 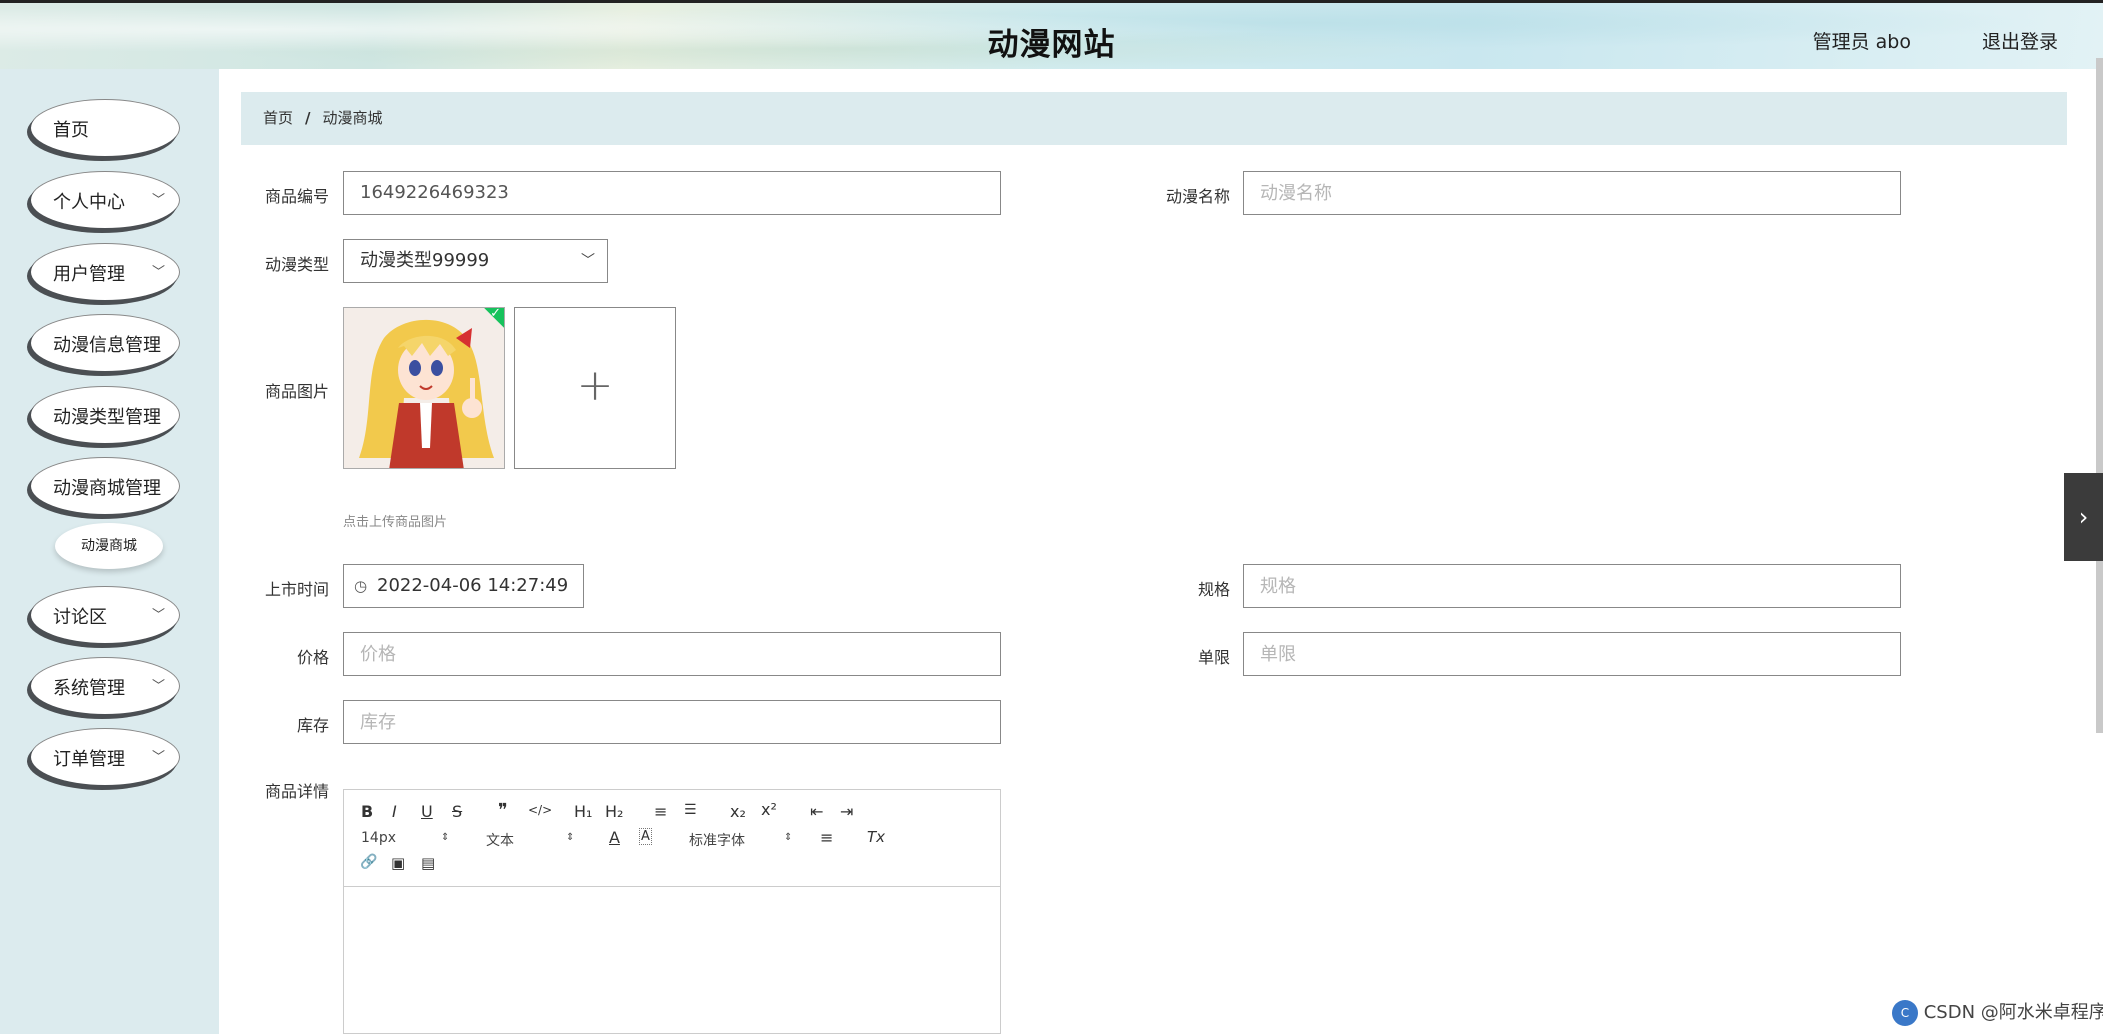 I want to click on upload-hint: 点击上传商品图片, so click(x=395, y=522).